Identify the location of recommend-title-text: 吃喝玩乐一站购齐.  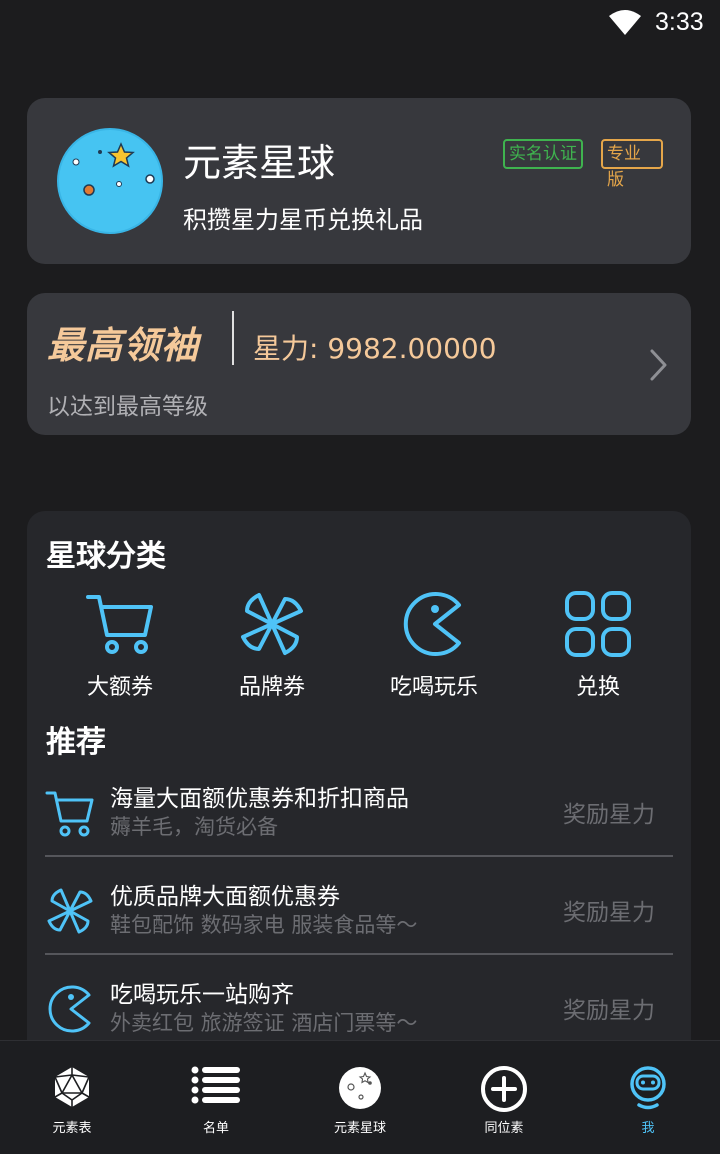
(202, 995).